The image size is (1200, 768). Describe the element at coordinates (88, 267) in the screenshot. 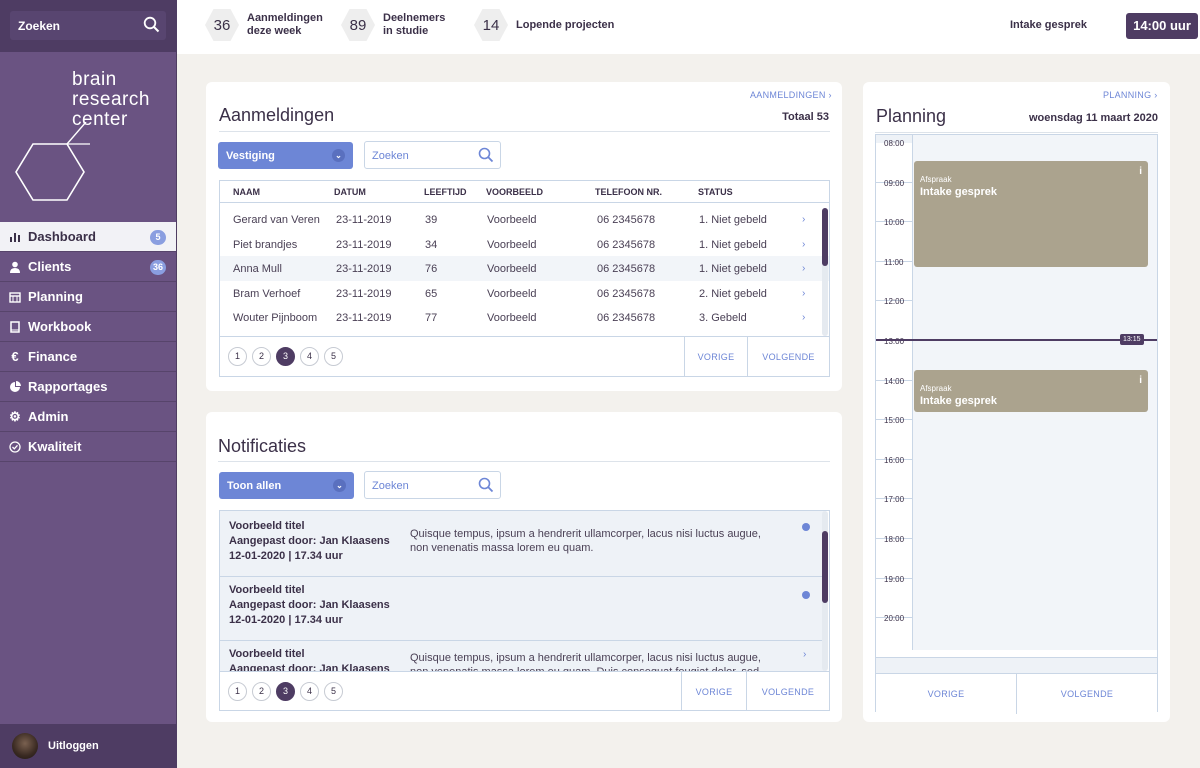

I see `menu-item-clients: Clients 36` at that location.